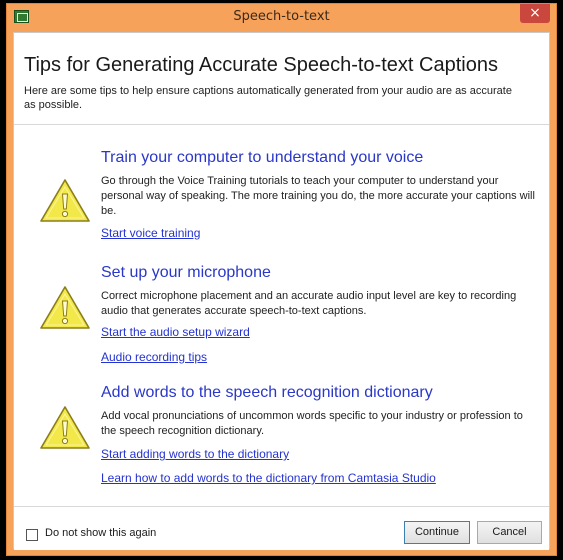 The width and height of the screenshot is (563, 560). I want to click on close-button: ×, so click(535, 13).